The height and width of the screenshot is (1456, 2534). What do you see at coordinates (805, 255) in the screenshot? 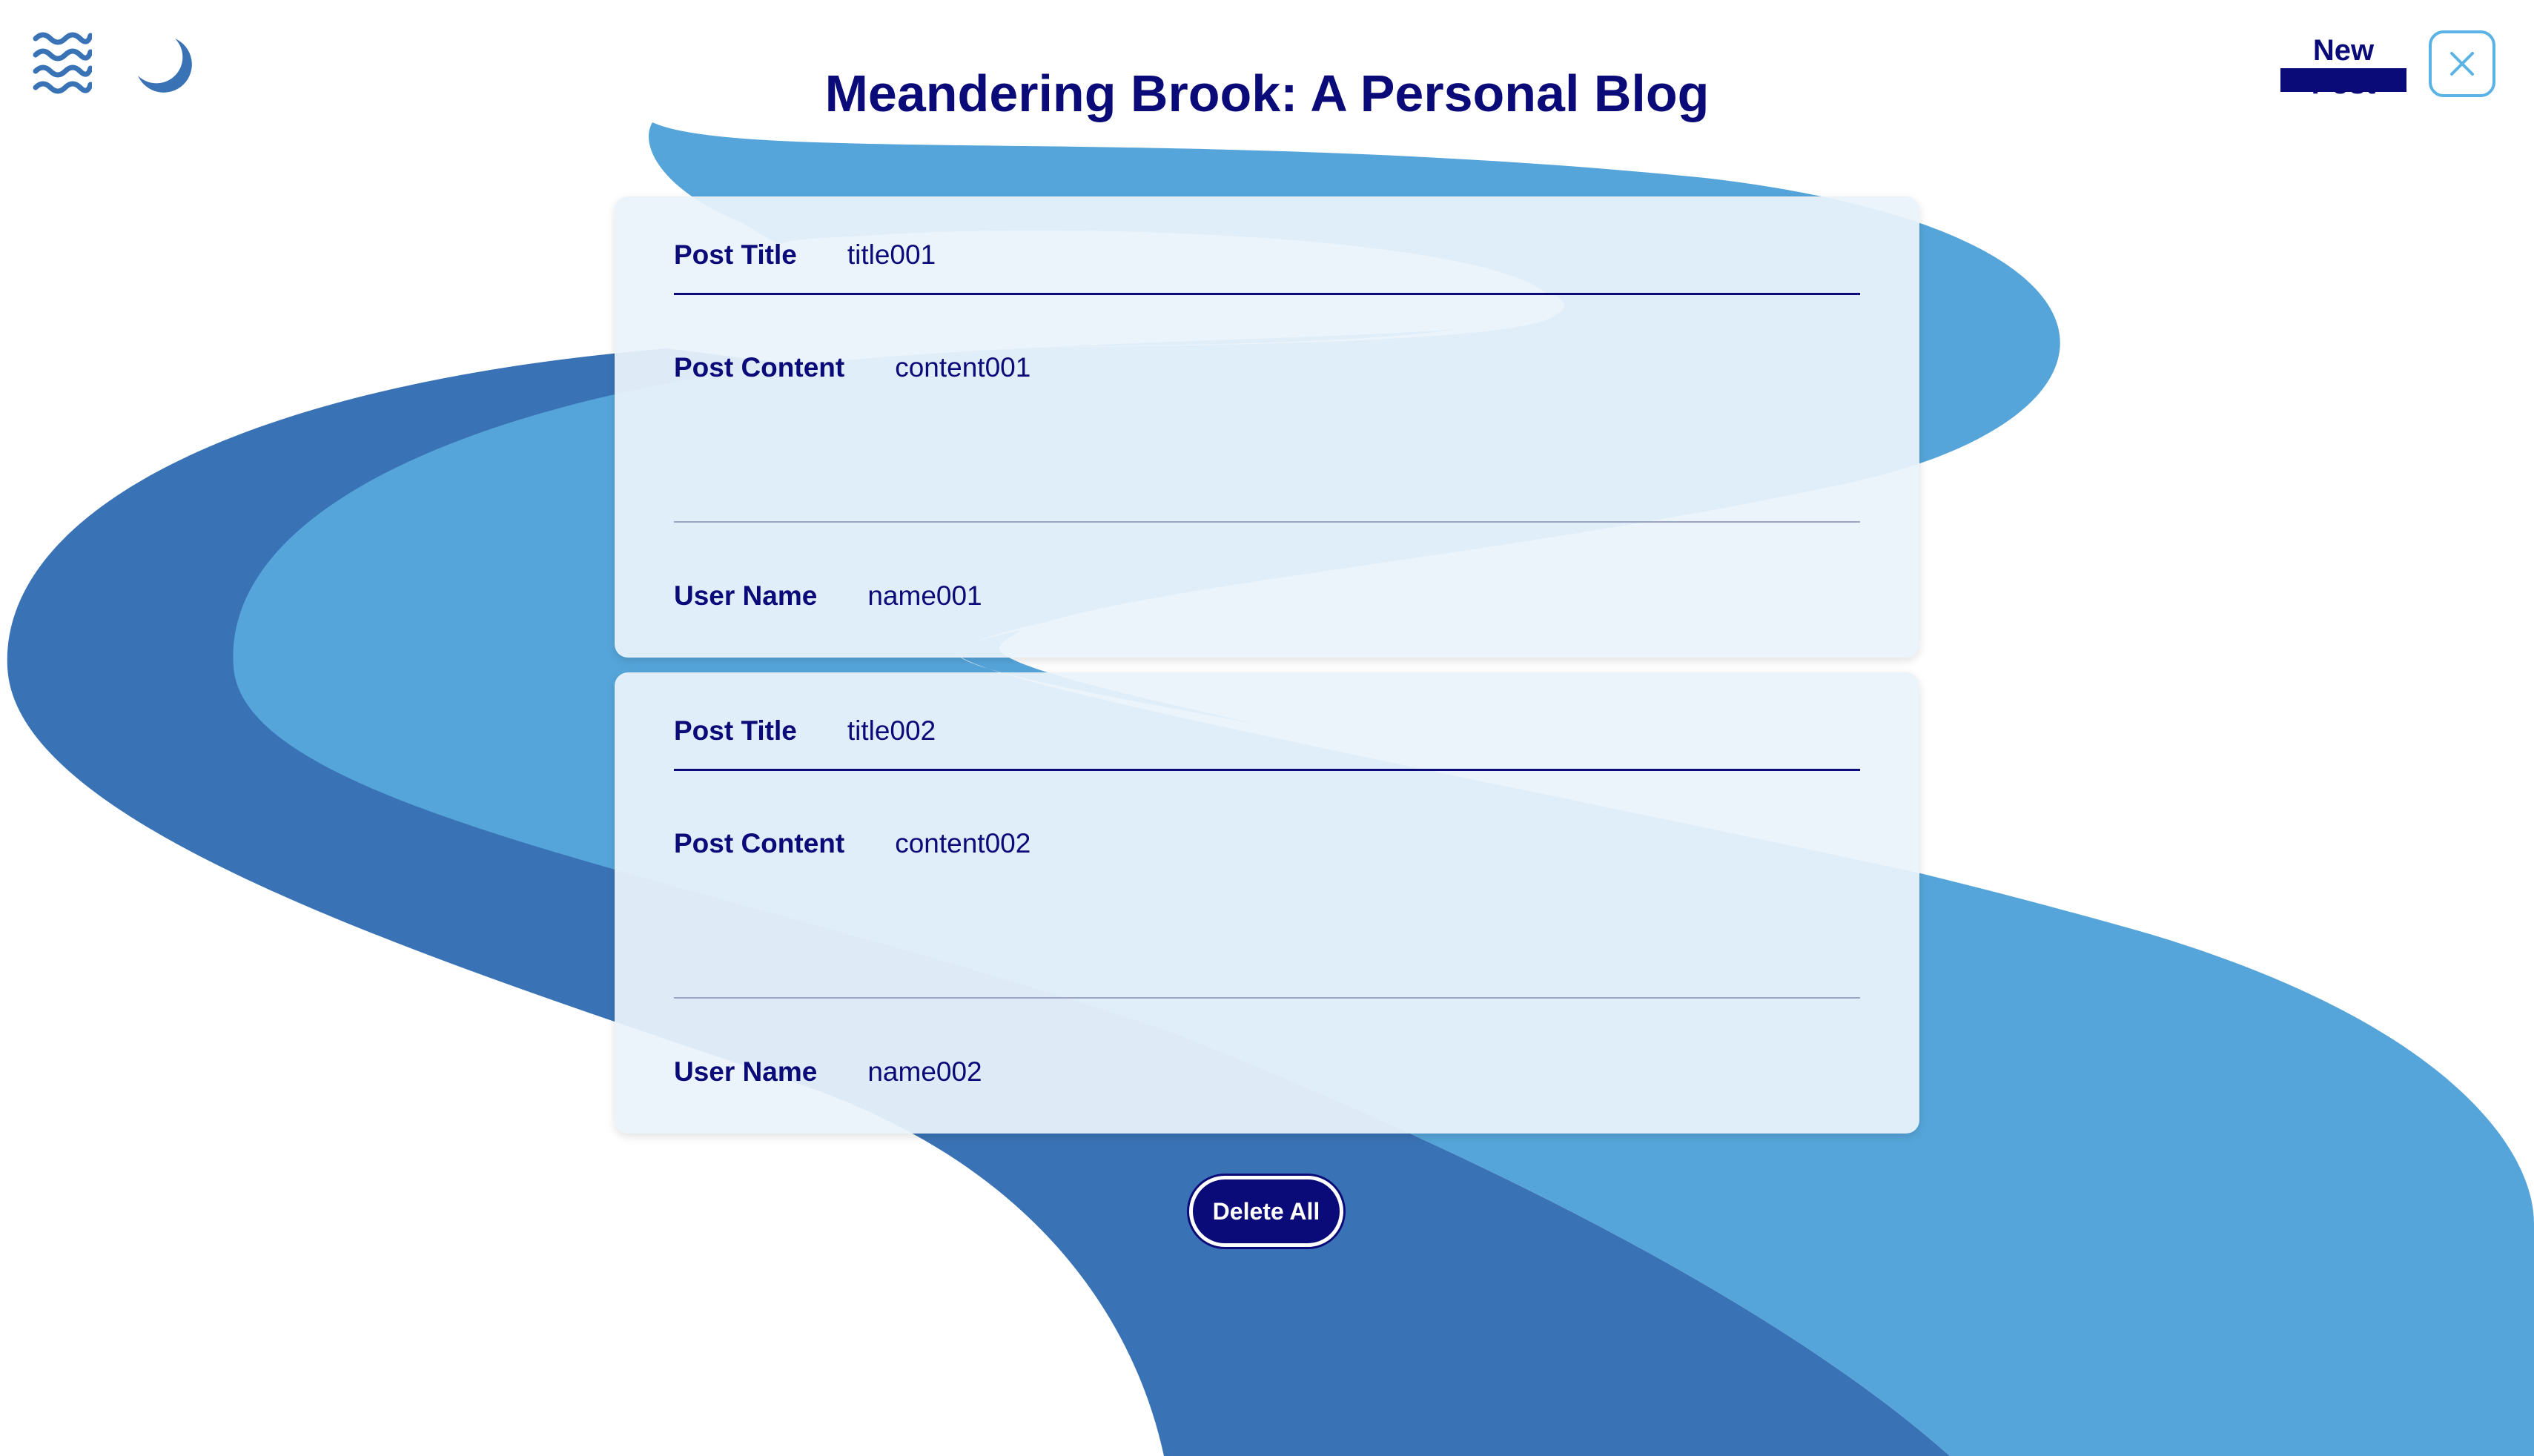
I see `post-title-row: Post Title title001` at bounding box center [805, 255].